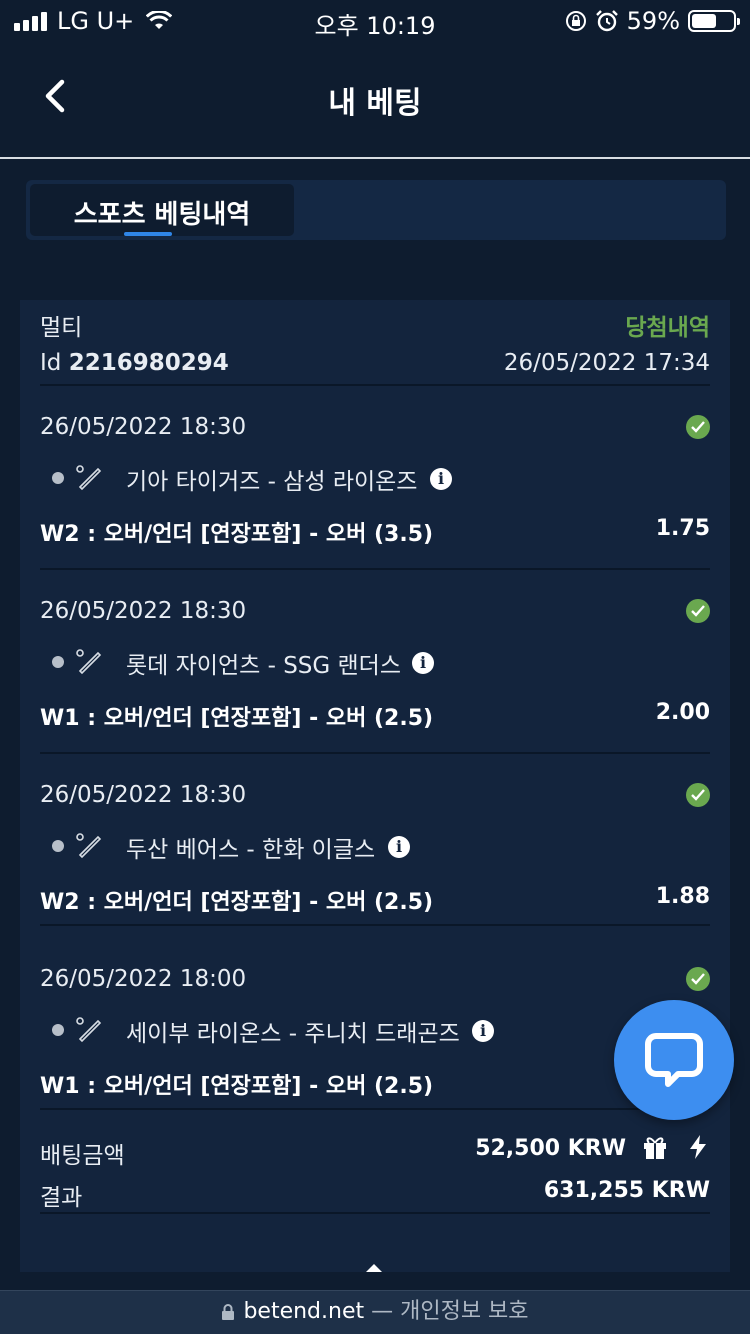 The height and width of the screenshot is (1334, 750). Describe the element at coordinates (375, 103) in the screenshot. I see `page-title: 내 베팅` at that location.